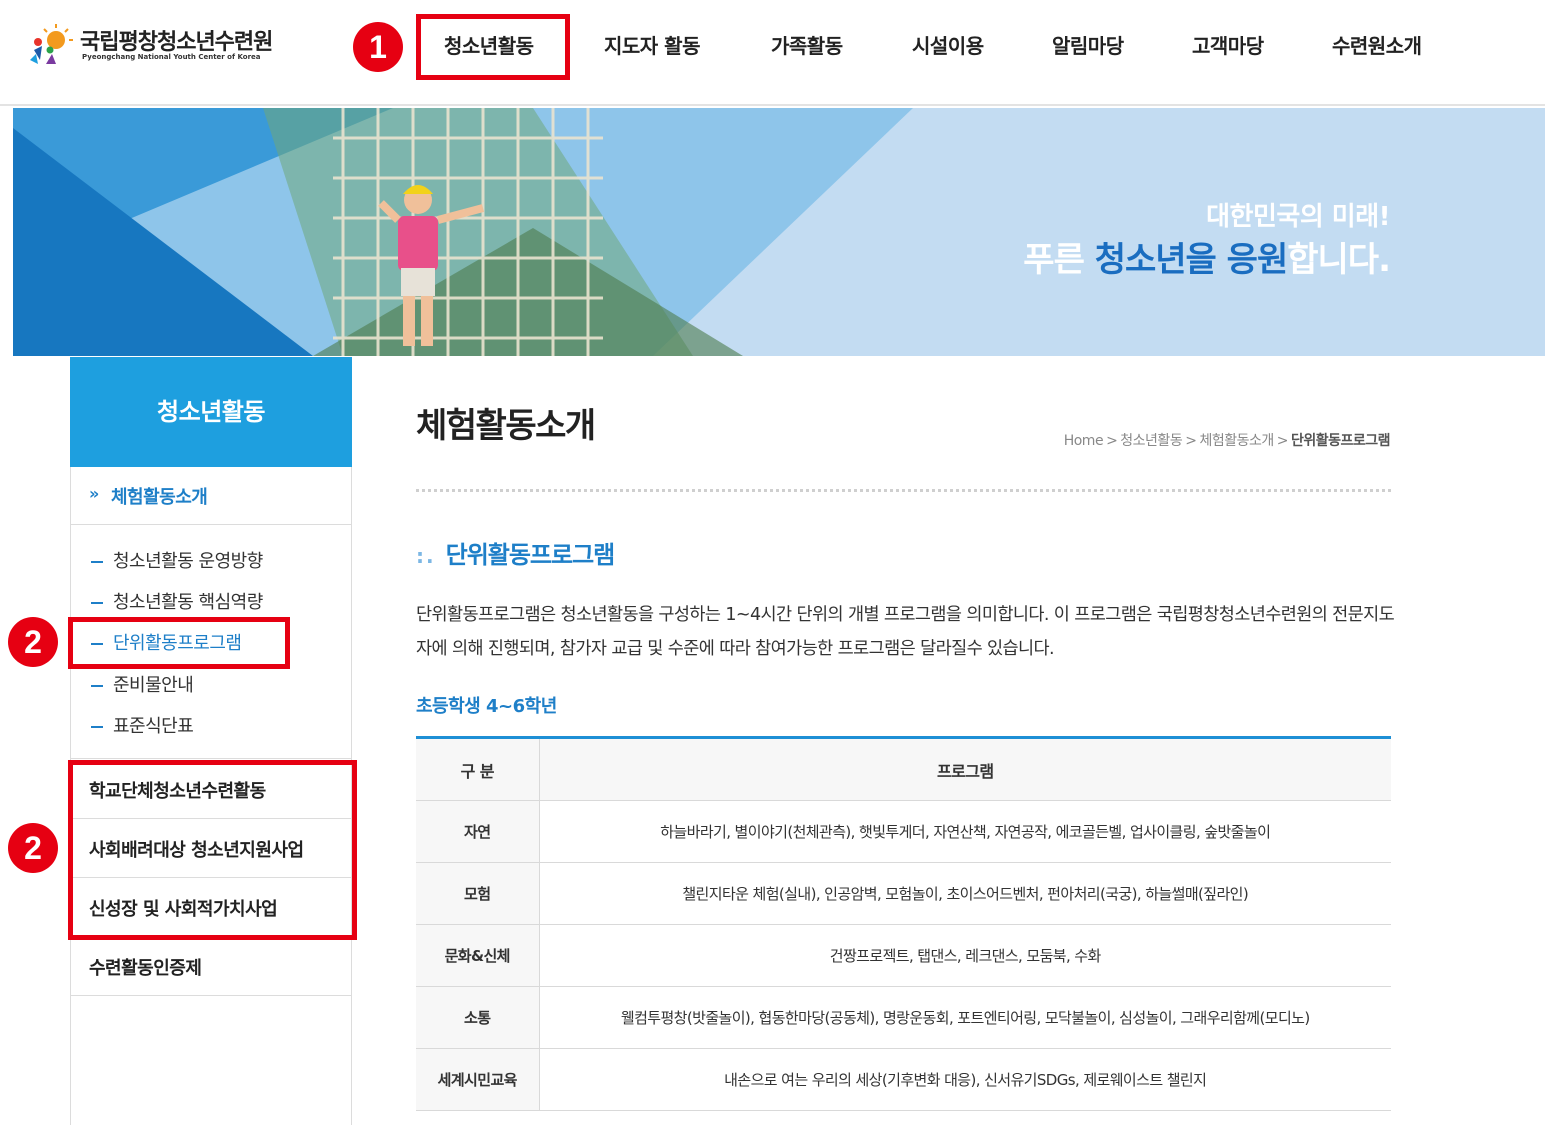 This screenshot has width=1545, height=1125. I want to click on table-header-row: 구 분 프로그램, so click(903, 768).